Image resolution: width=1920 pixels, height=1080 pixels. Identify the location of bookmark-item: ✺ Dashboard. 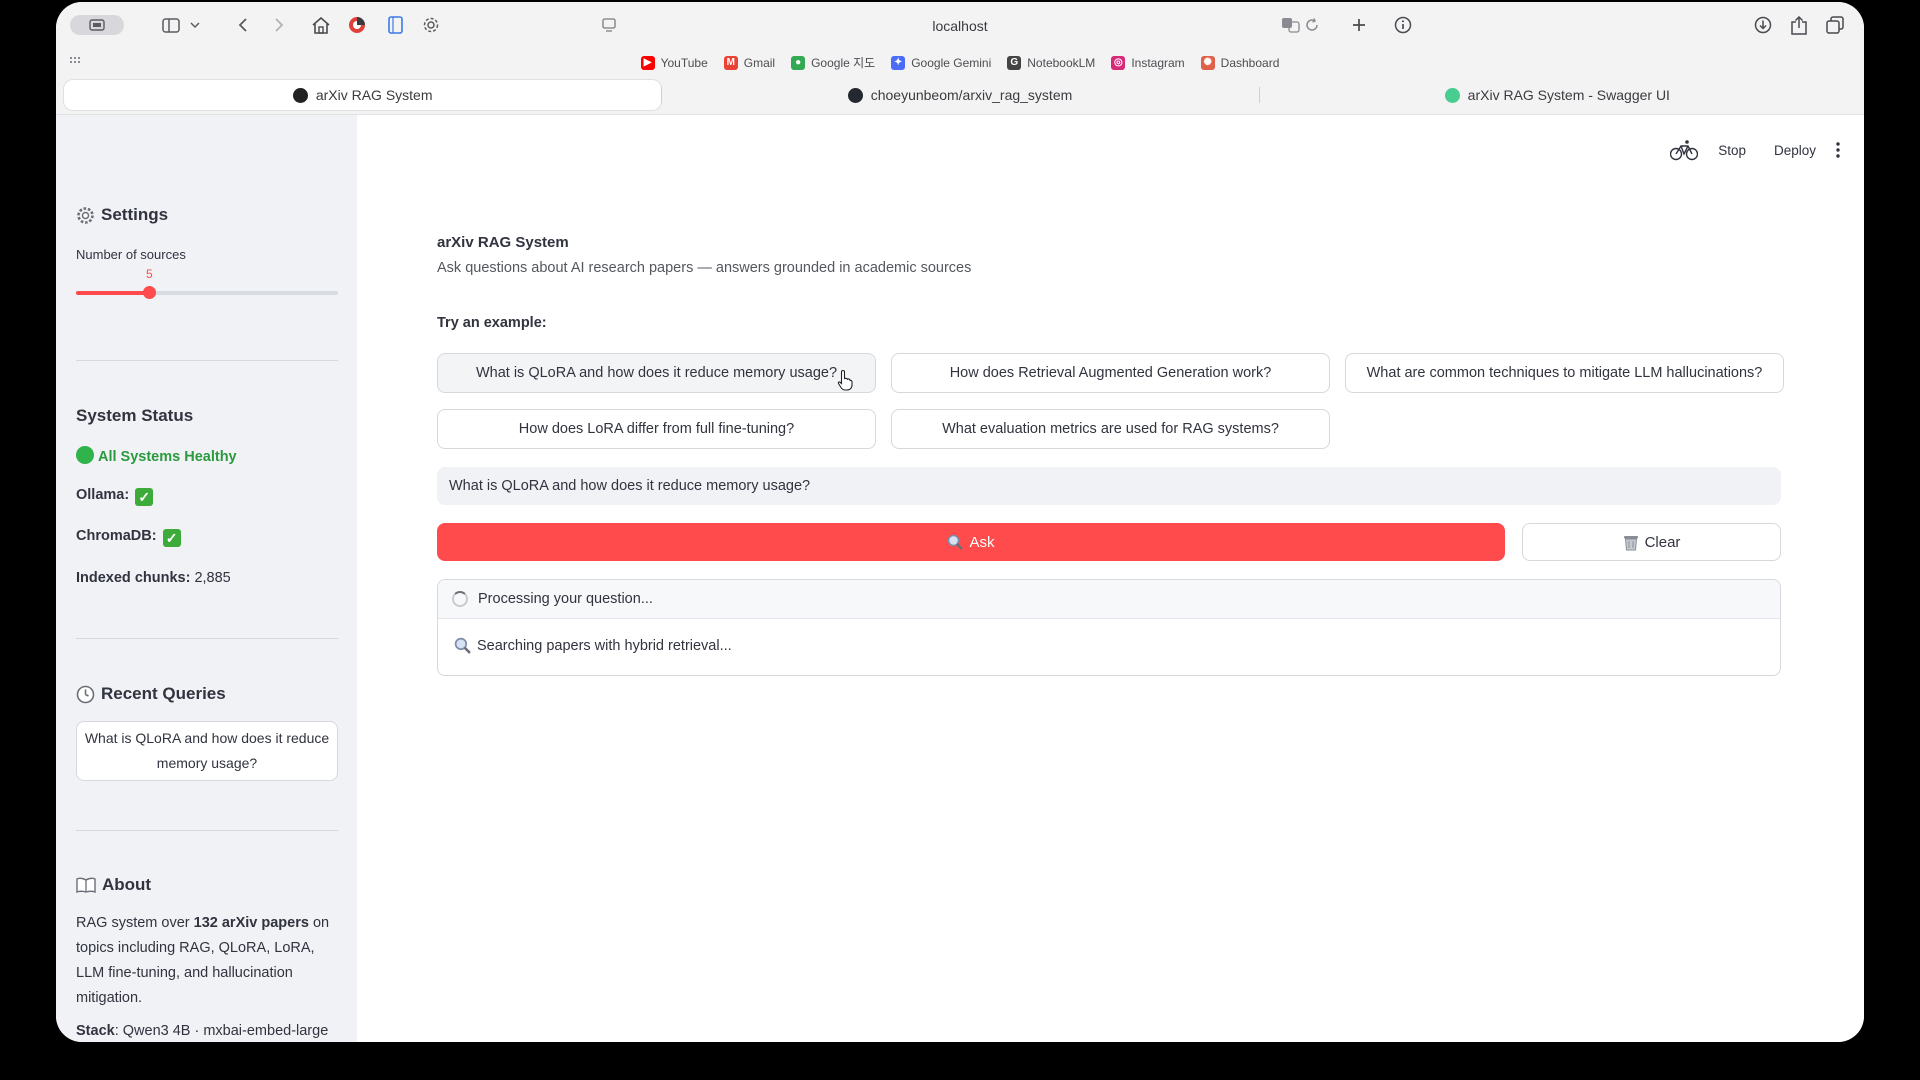
(1240, 62).